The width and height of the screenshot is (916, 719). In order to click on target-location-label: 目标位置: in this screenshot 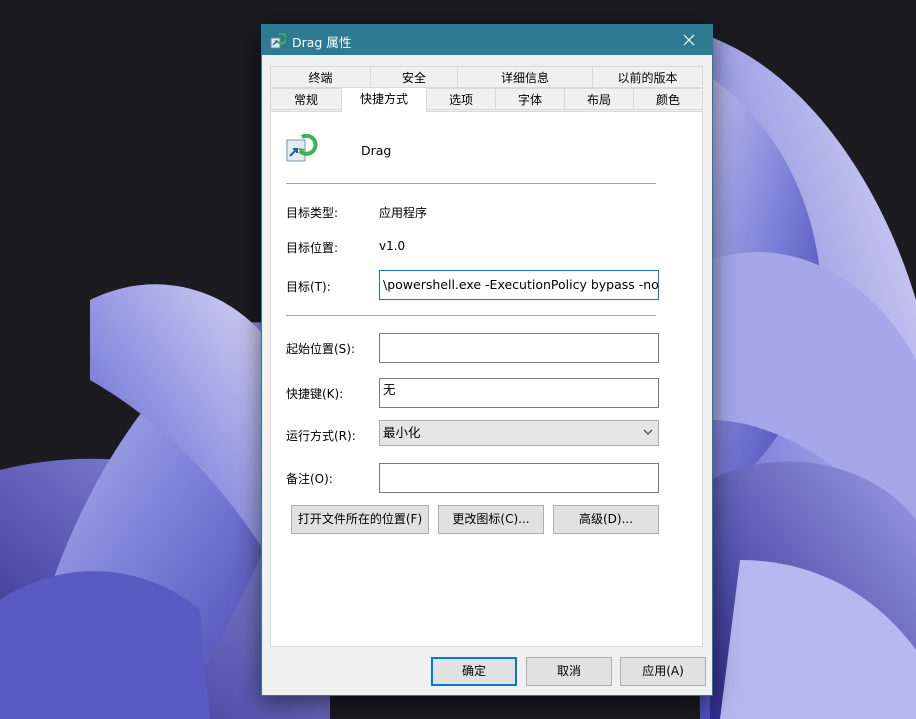, I will do `click(312, 248)`.